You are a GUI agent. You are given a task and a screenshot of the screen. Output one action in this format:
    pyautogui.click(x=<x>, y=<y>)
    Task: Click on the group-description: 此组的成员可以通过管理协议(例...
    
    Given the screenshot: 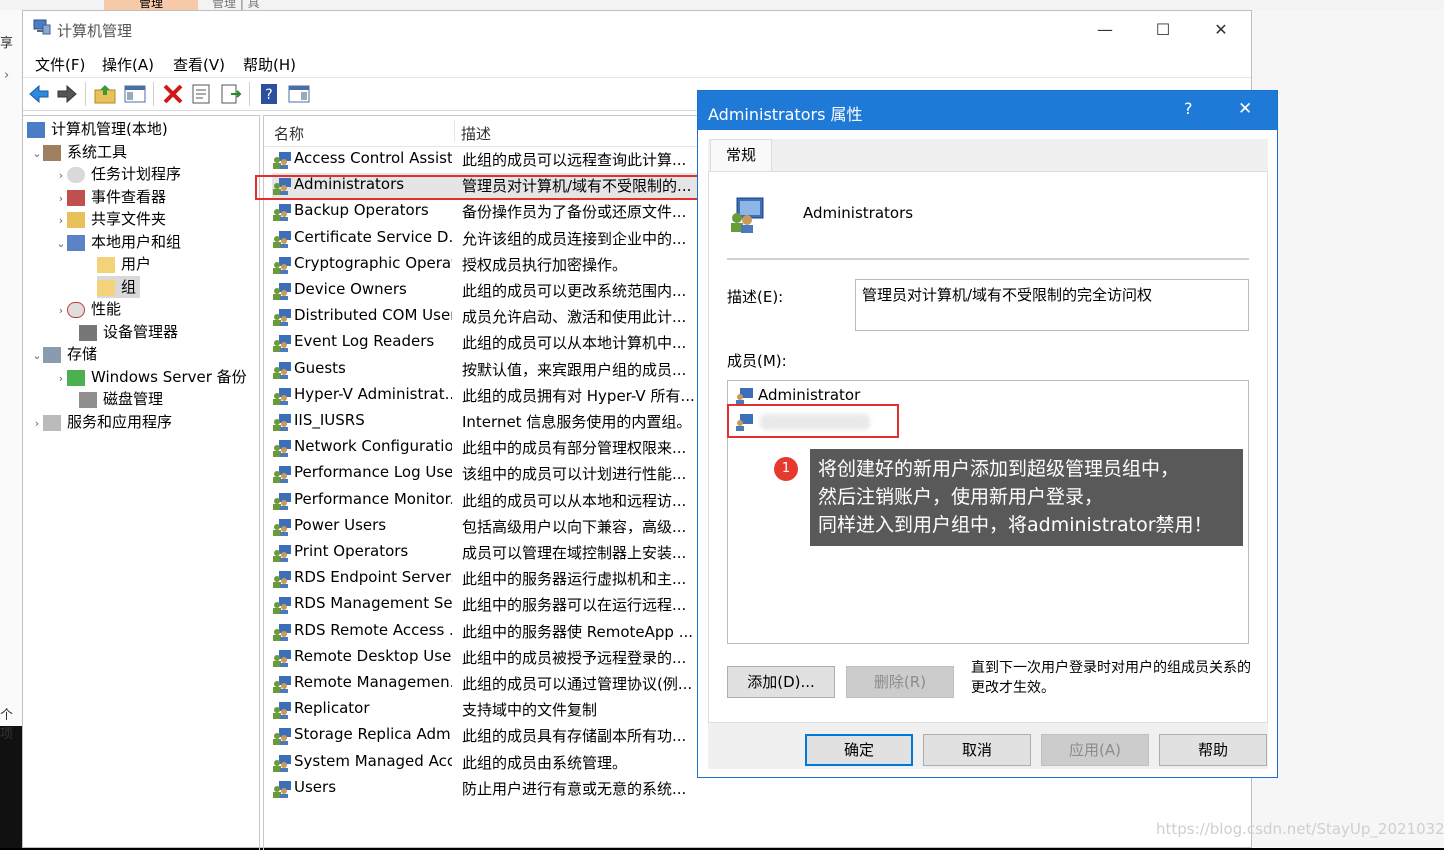 What is the action you would take?
    pyautogui.click(x=577, y=684)
    